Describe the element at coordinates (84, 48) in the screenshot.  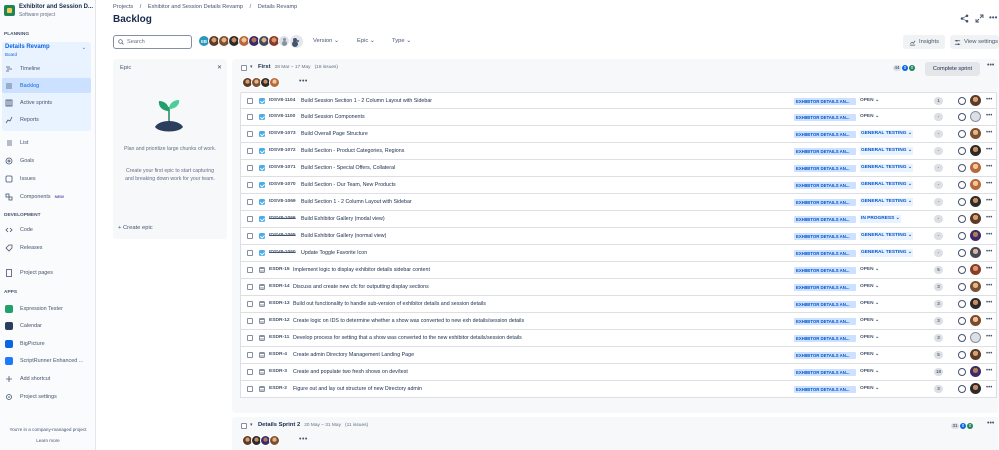
I see `chevron-down-icon: ⌄` at that location.